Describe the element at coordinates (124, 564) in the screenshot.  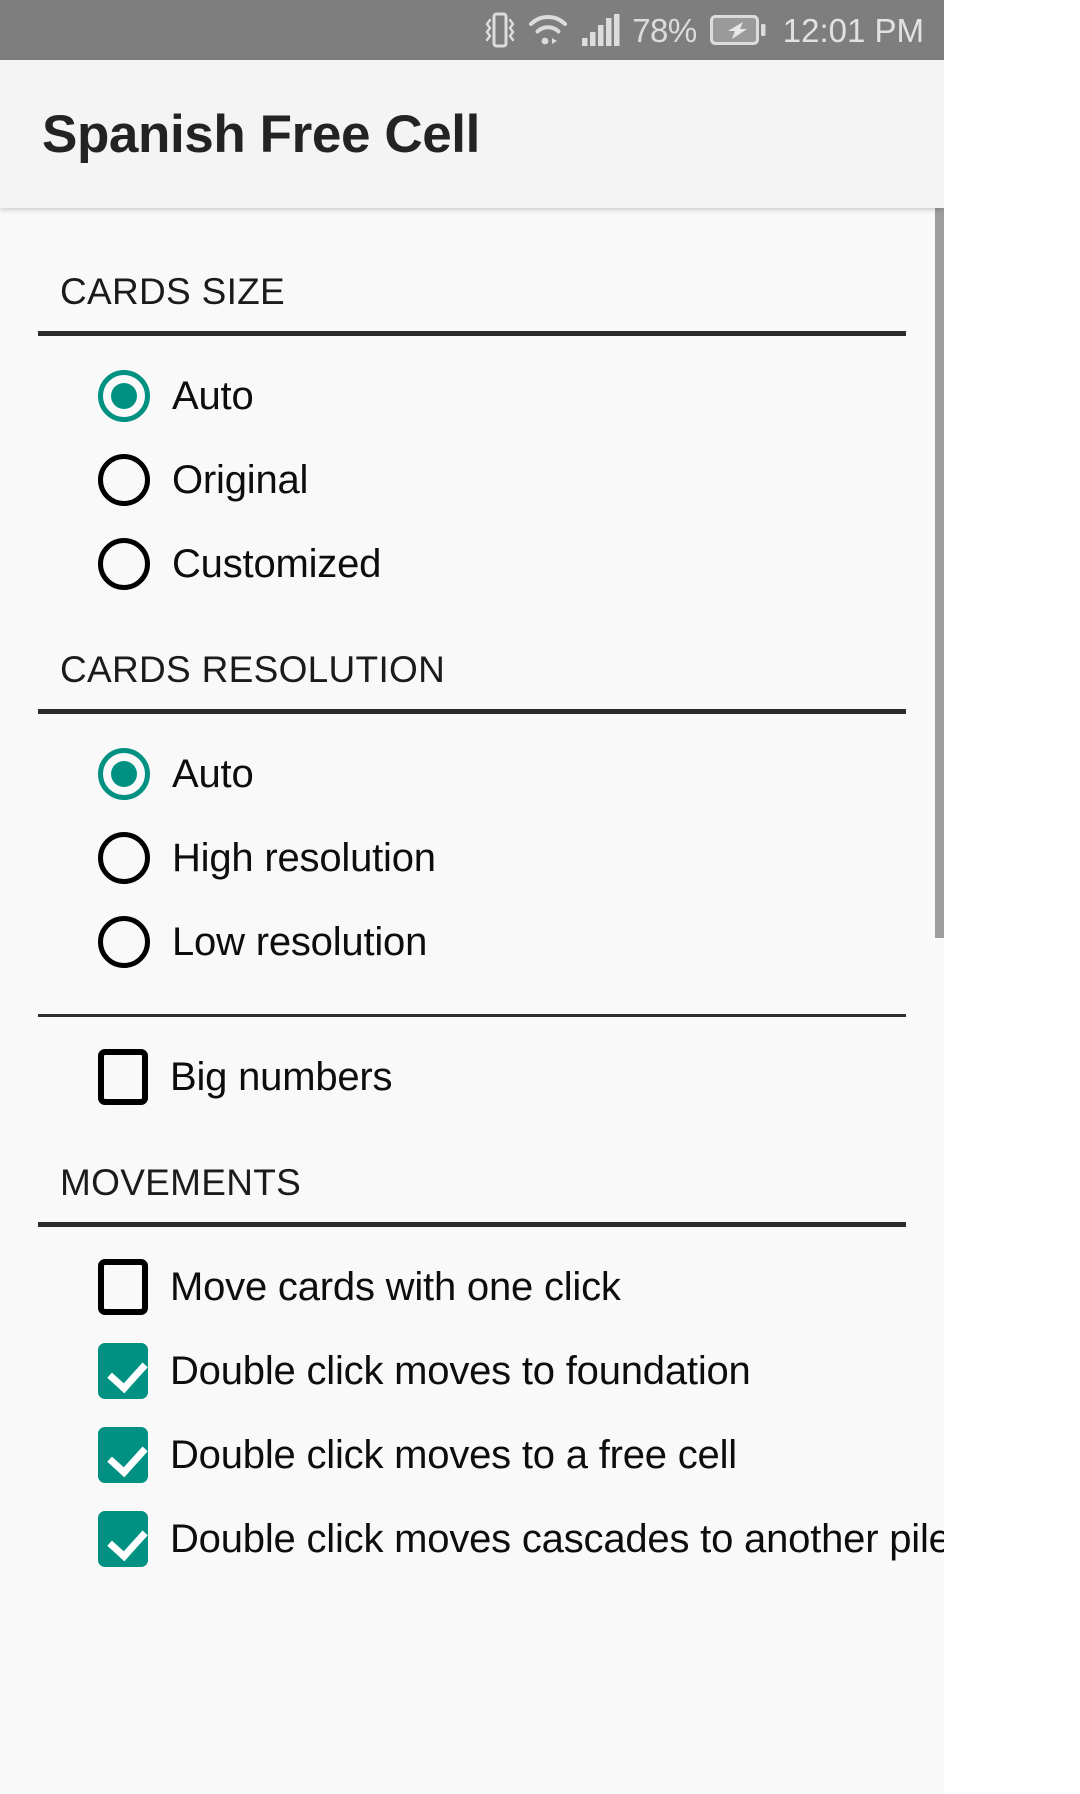
I see `radio-cards-size-customized` at that location.